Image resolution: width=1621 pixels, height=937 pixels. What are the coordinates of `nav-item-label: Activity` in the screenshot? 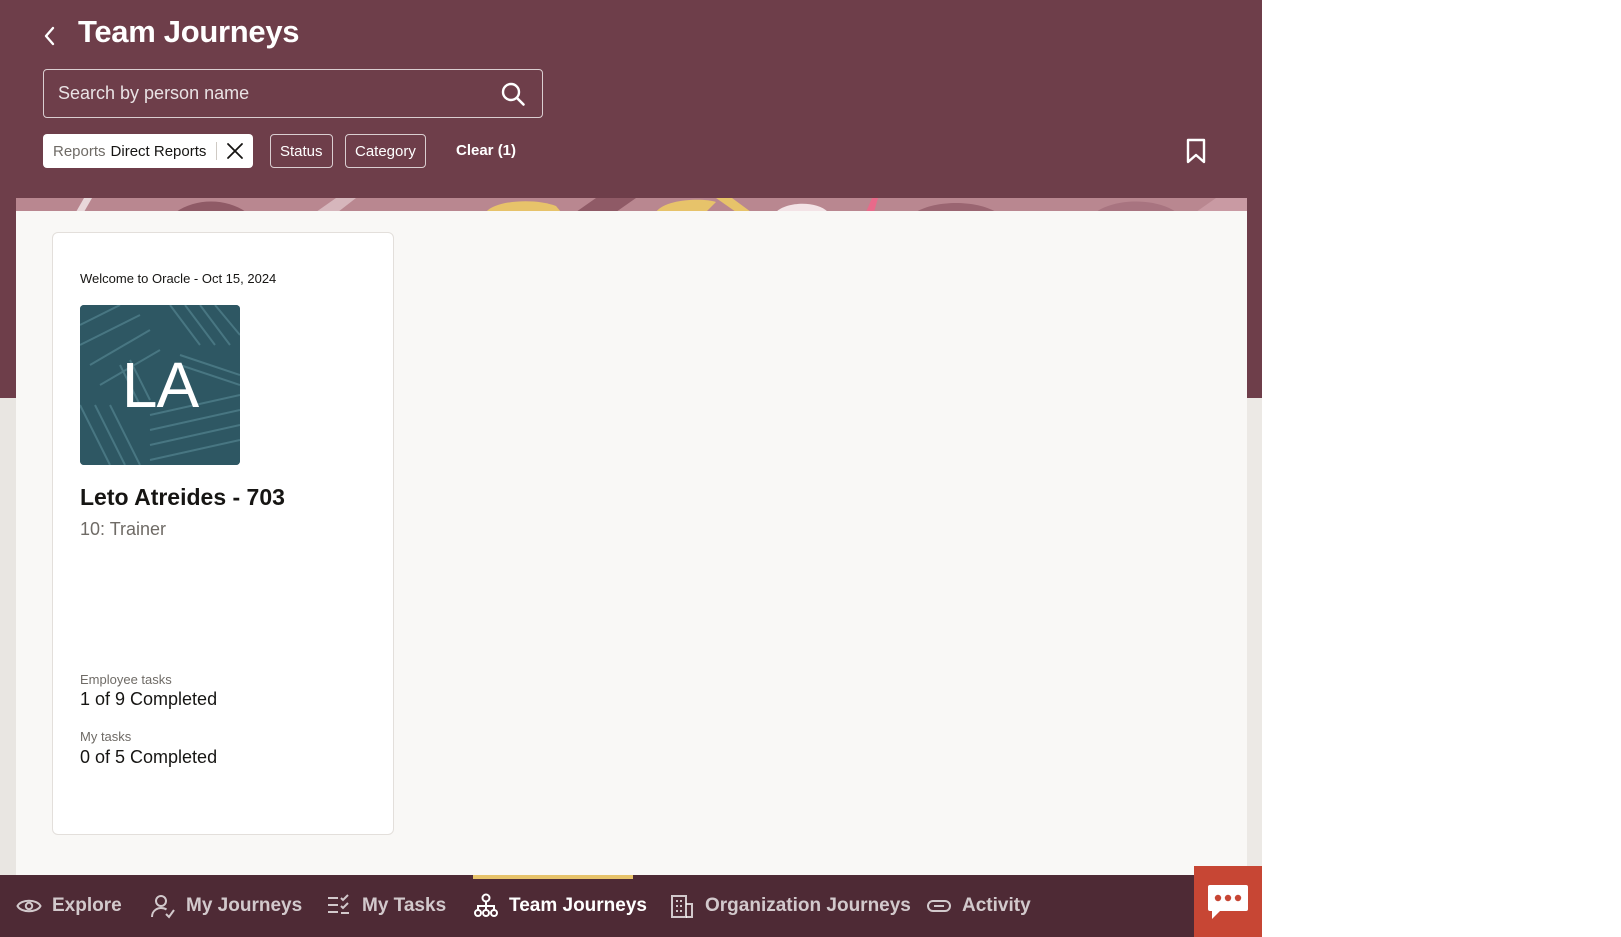 It's located at (996, 905).